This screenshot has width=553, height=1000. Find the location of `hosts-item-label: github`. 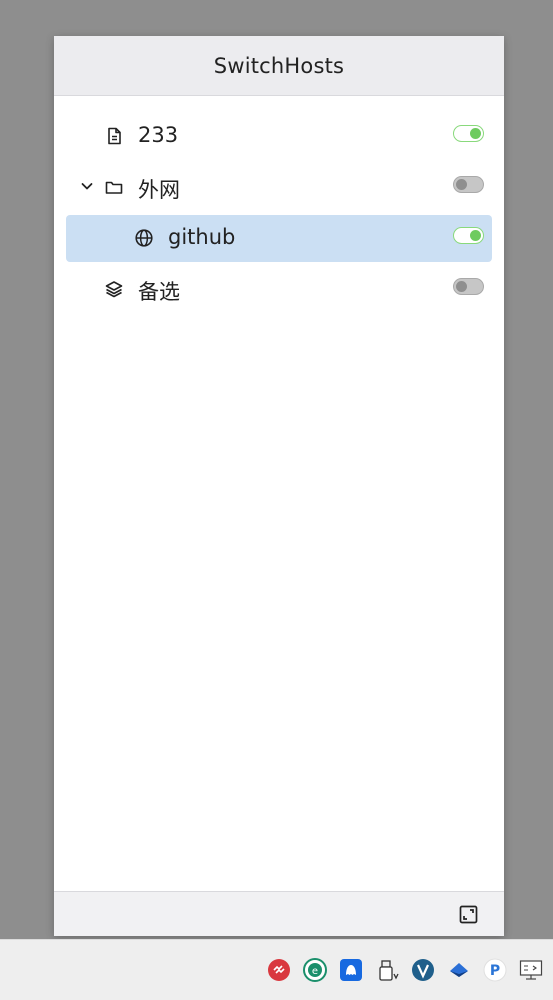

hosts-item-label: github is located at coordinates (202, 237).